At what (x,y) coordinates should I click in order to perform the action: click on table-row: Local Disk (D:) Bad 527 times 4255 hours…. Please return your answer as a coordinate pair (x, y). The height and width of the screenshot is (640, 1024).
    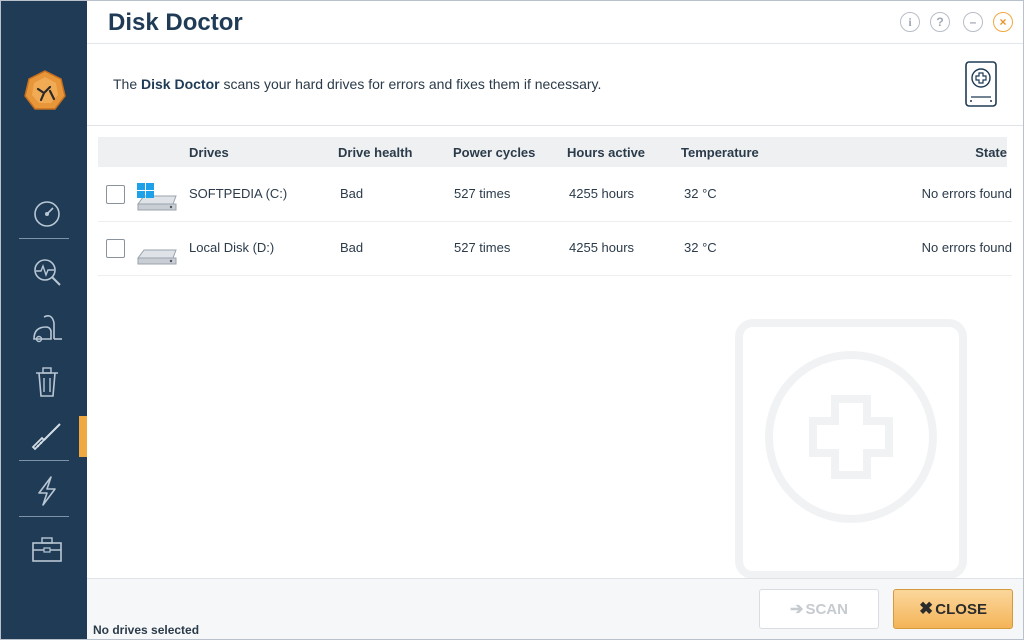
    Looking at the image, I should click on (555, 249).